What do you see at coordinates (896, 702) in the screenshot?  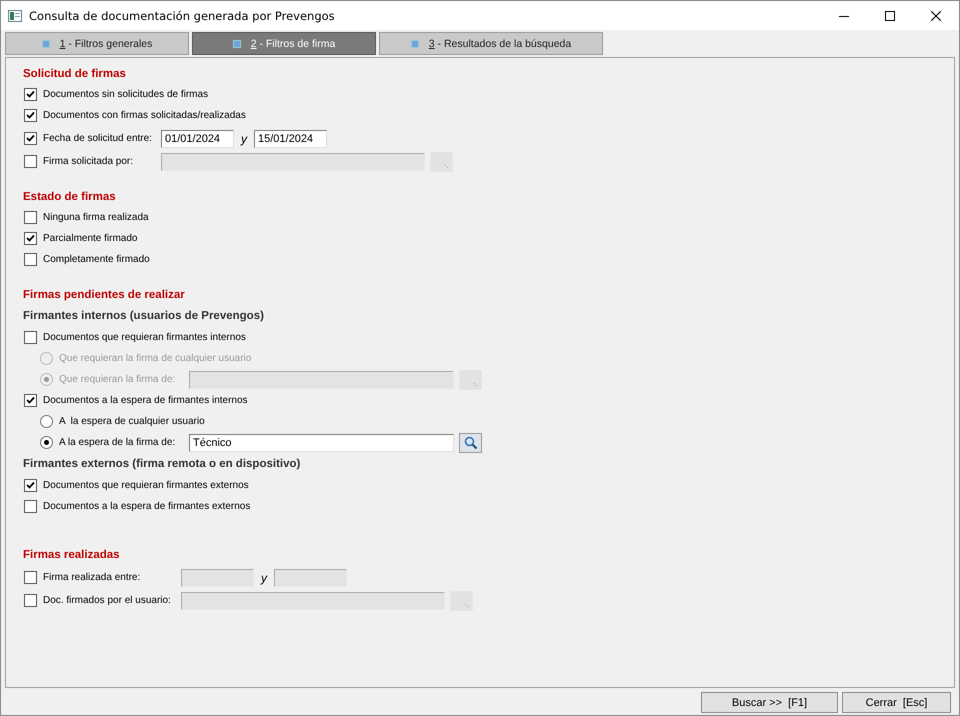 I see `footer-button: Cerrar [Esc]` at bounding box center [896, 702].